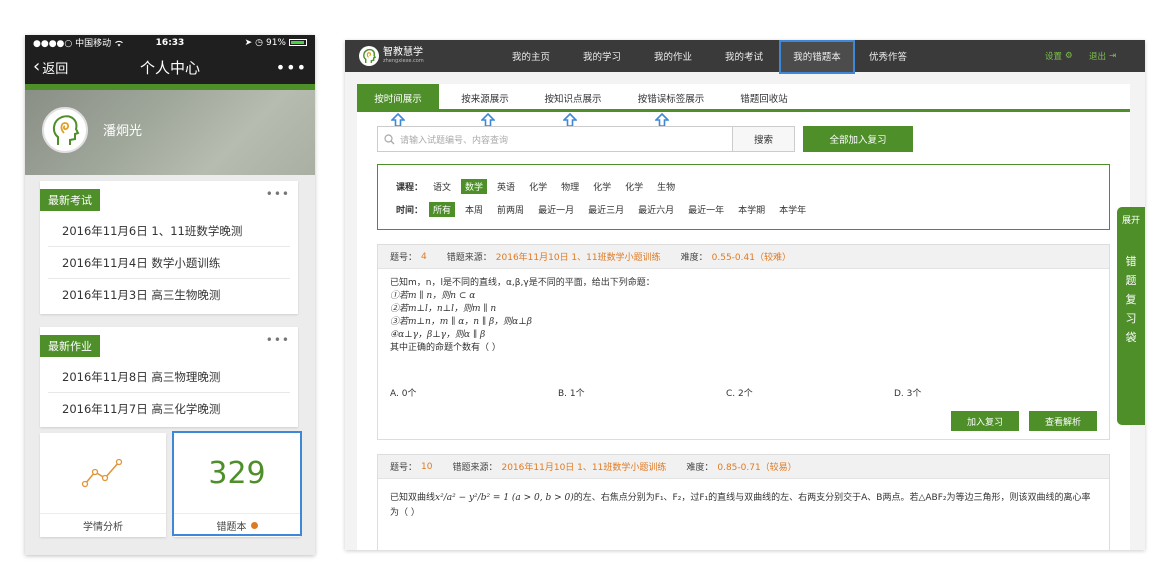 This screenshot has height=585, width=1163. I want to click on question-stem: 已知m，n，l是不同的直线，α,β,γ是不同的平面，给出下列命题：, so click(522, 283).